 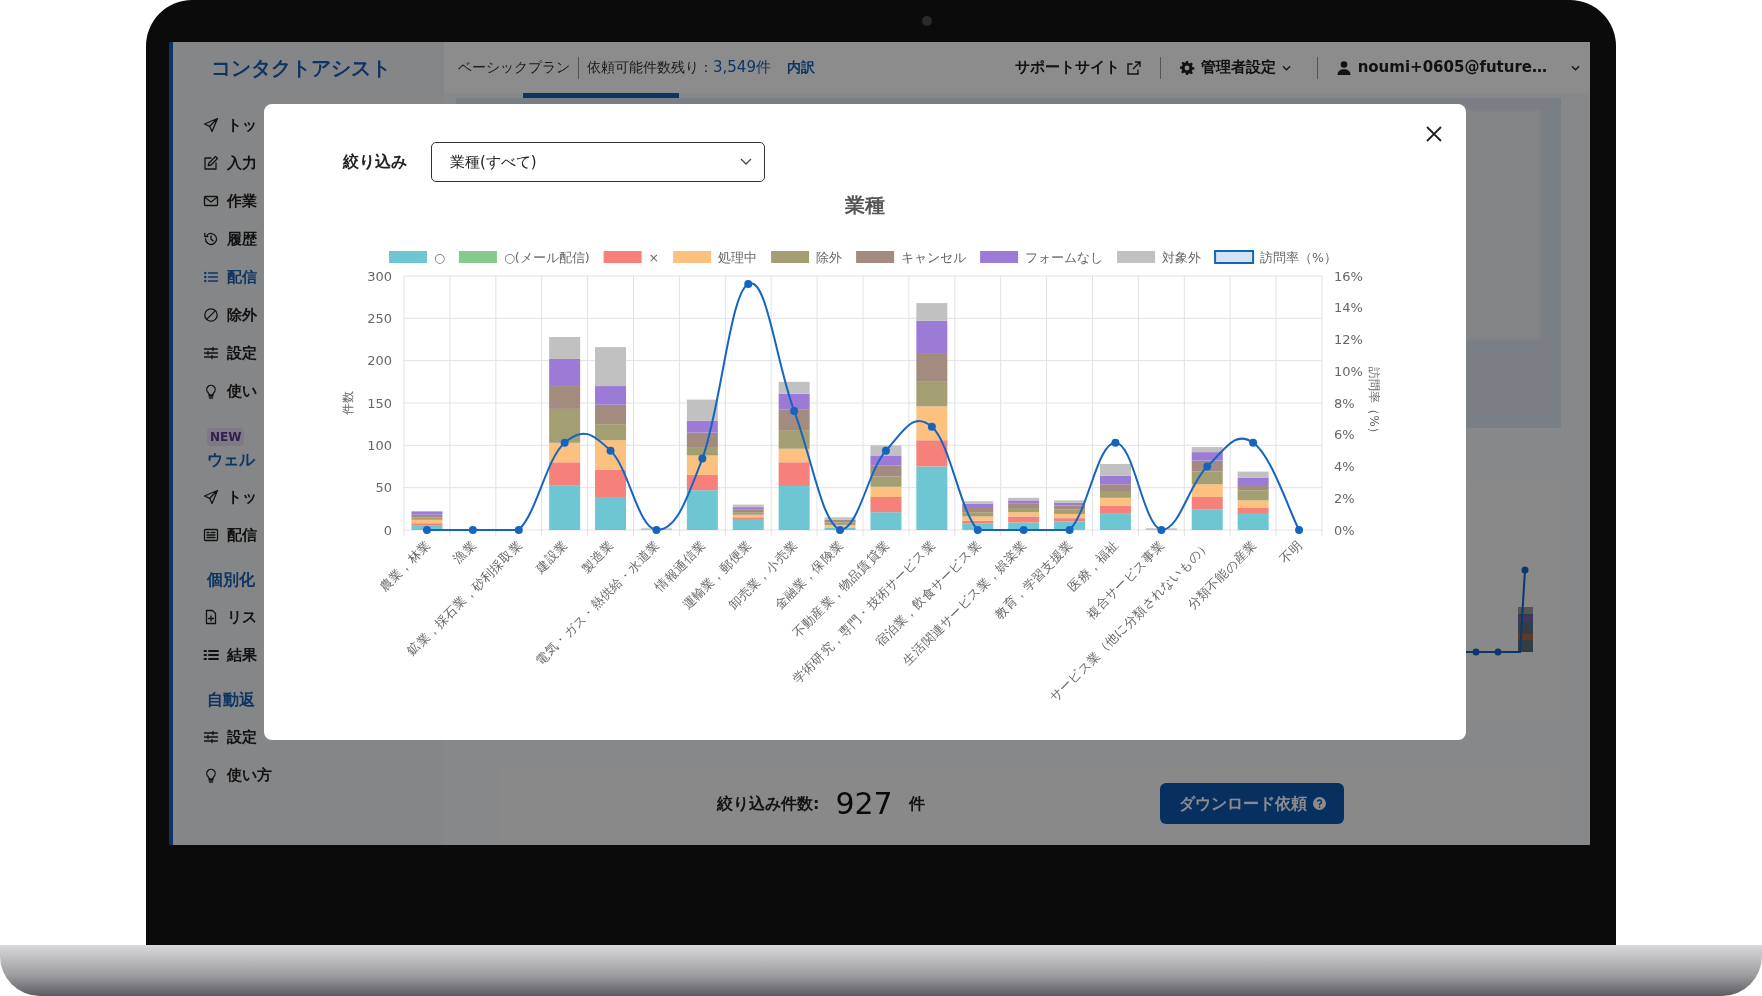 I want to click on y-tick-label: 250, so click(x=379, y=318).